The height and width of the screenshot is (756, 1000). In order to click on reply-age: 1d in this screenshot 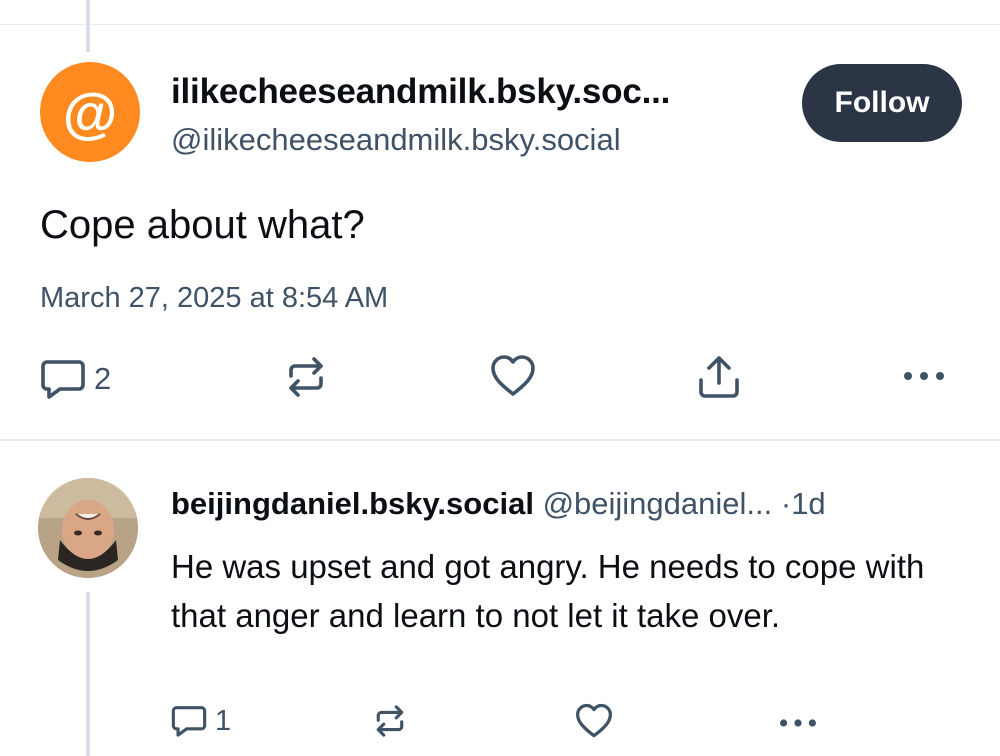, I will do `click(808, 503)`.